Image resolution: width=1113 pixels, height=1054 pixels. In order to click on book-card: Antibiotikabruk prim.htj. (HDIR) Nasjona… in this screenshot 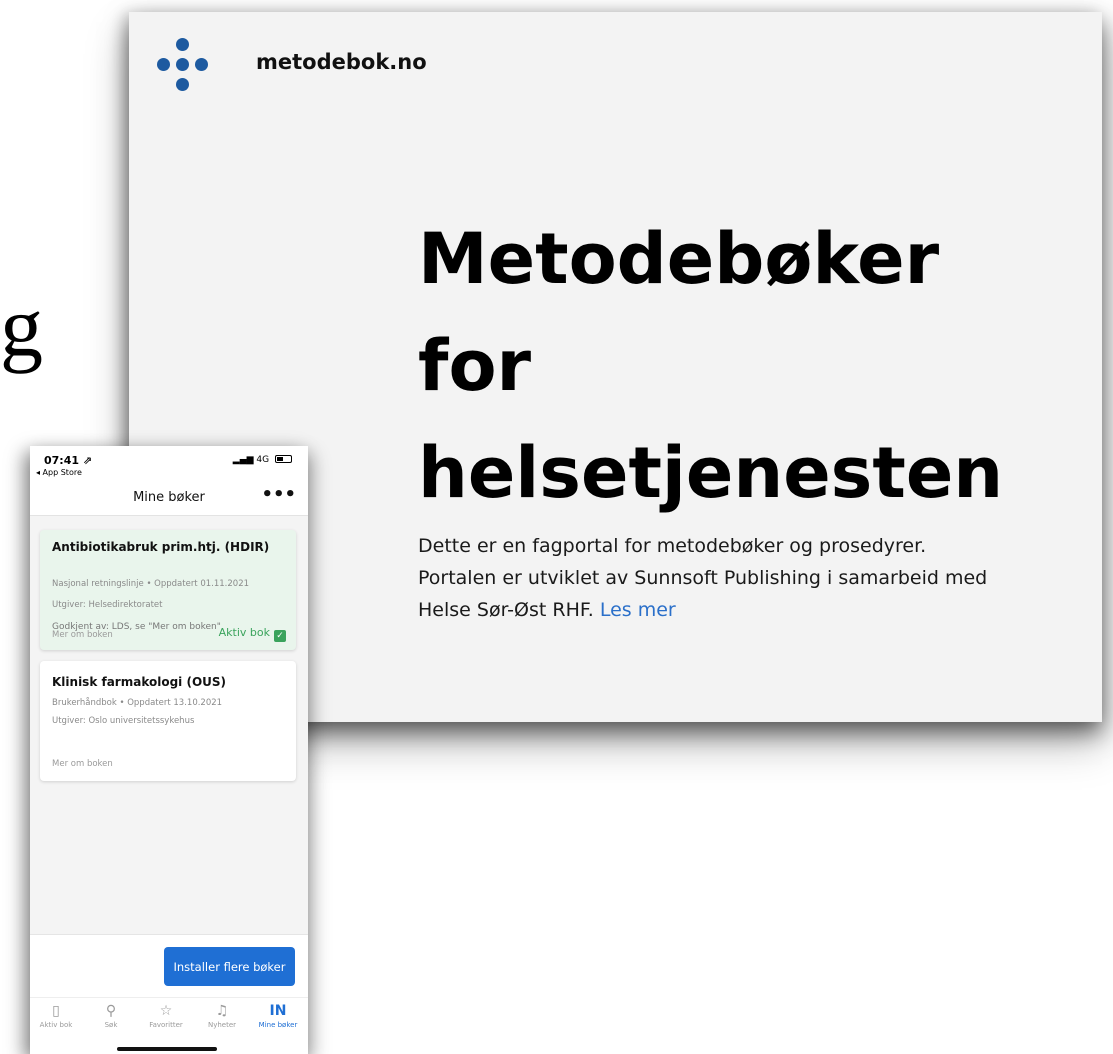, I will do `click(168, 590)`.